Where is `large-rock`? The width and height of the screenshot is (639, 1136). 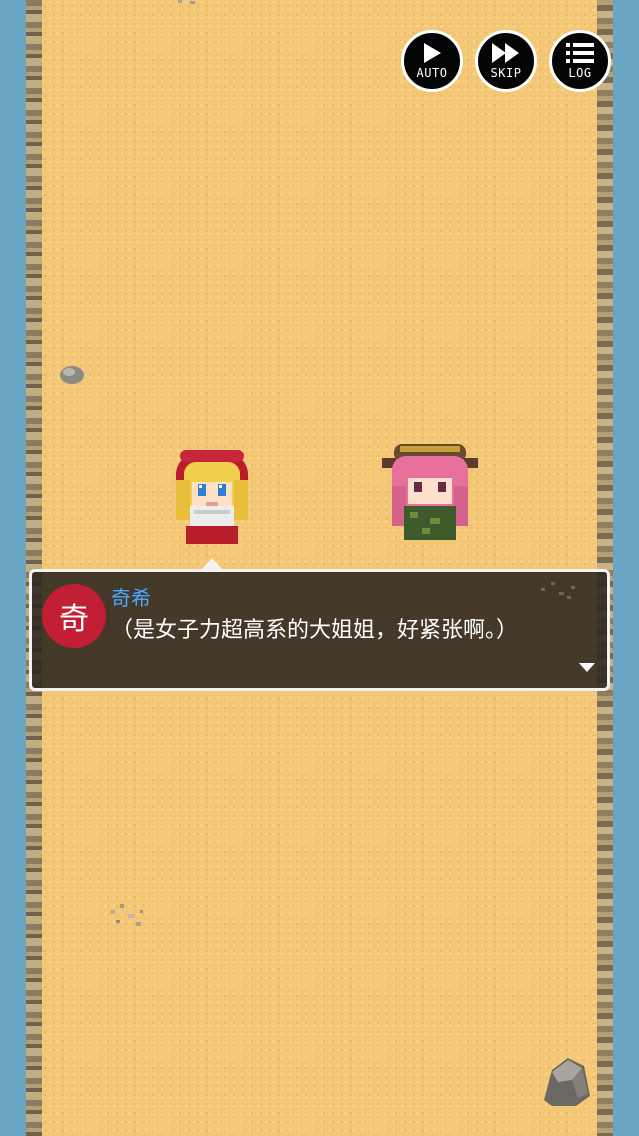 large-rock is located at coordinates (567, 1082).